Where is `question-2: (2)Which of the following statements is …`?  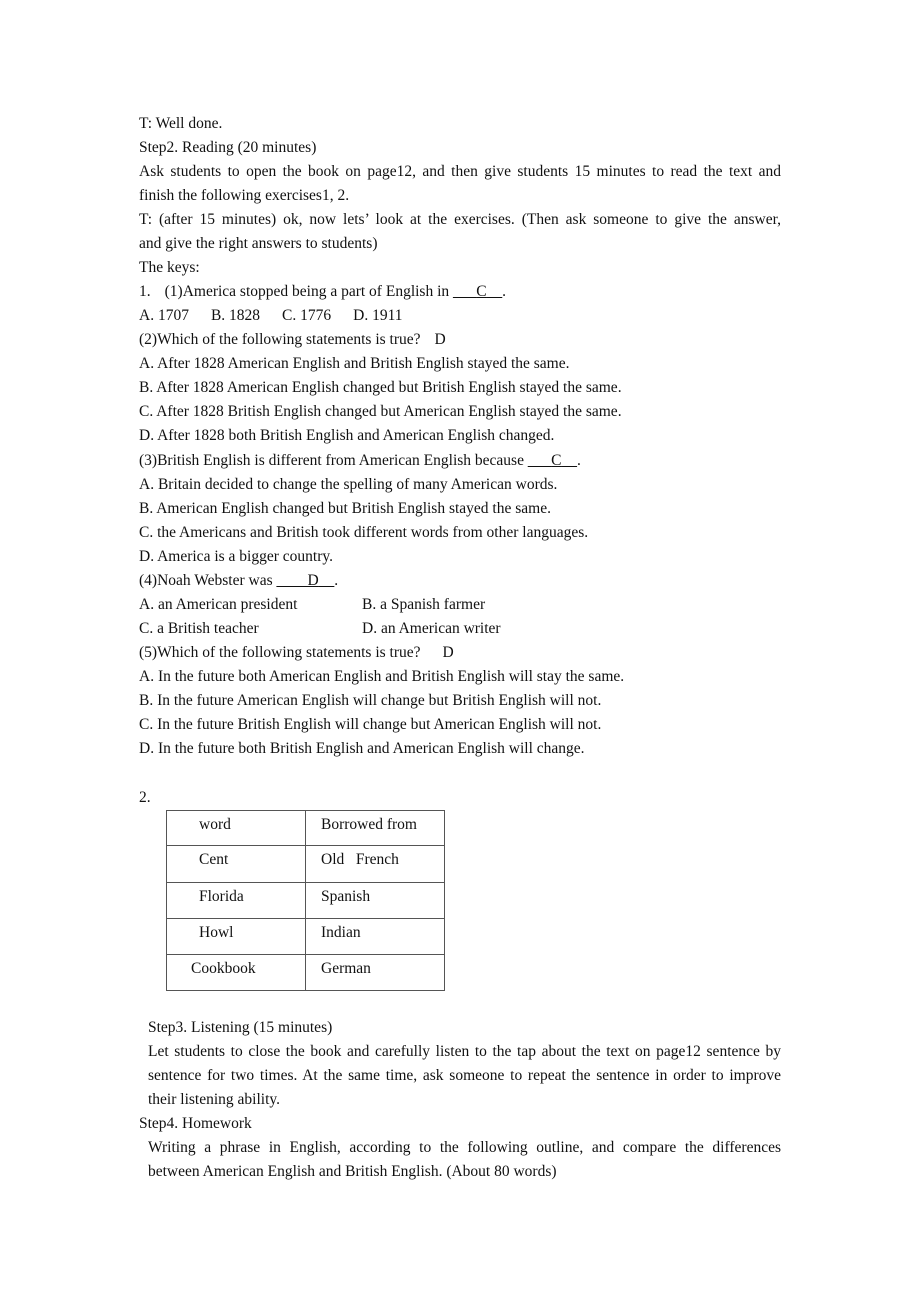
question-2: (2)Which of the following statements is … is located at coordinates (292, 340).